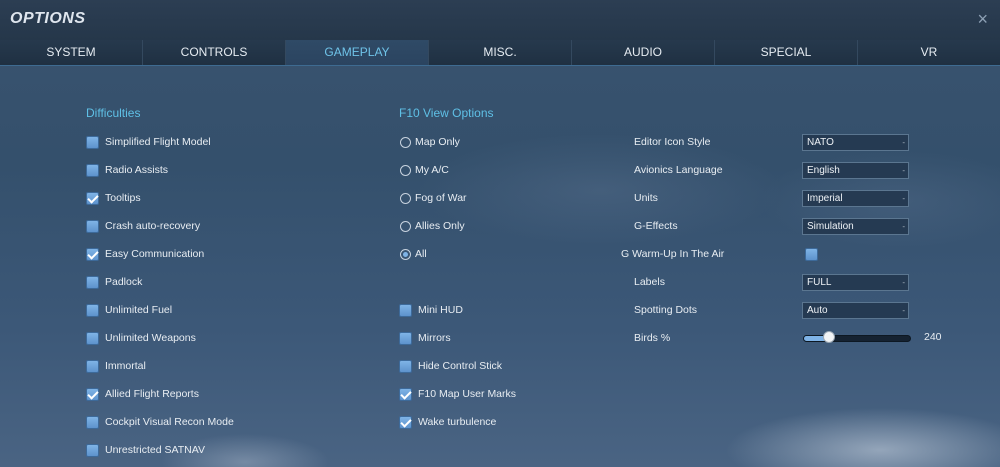 Image resolution: width=1000 pixels, height=467 pixels. I want to click on option-label: Crash auto-recovery, so click(153, 226).